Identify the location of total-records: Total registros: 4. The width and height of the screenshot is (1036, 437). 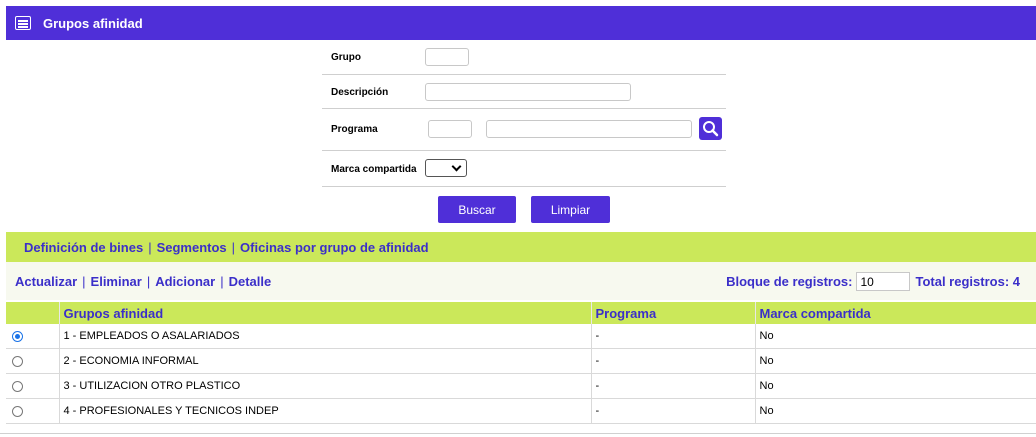
(967, 281).